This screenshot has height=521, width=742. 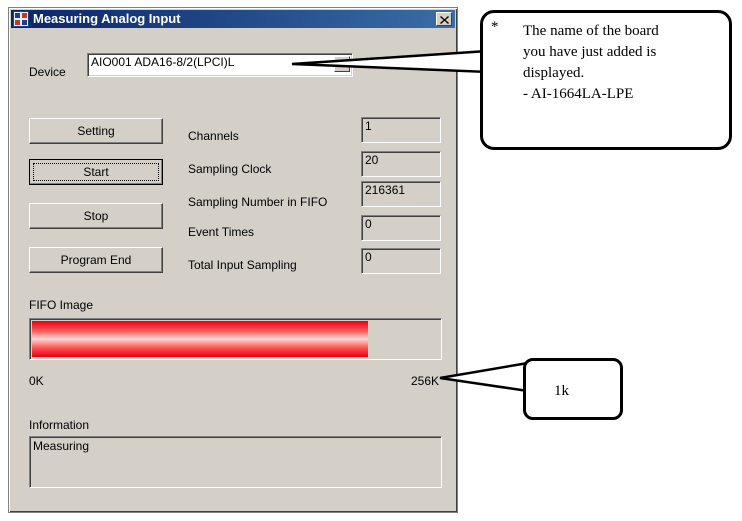 I want to click on fifo-callout-text: 1k, so click(x=561, y=391).